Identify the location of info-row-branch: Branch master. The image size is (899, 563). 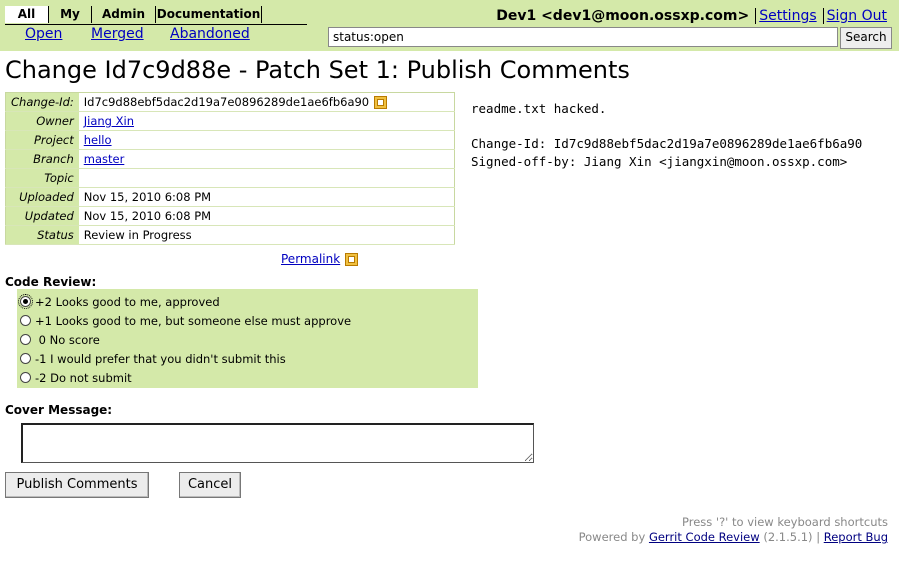
(230, 159).